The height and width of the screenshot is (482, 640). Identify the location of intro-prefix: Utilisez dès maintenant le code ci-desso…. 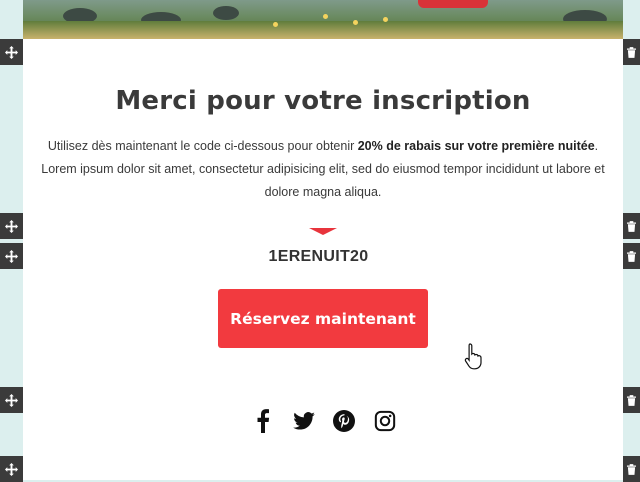
(202, 146).